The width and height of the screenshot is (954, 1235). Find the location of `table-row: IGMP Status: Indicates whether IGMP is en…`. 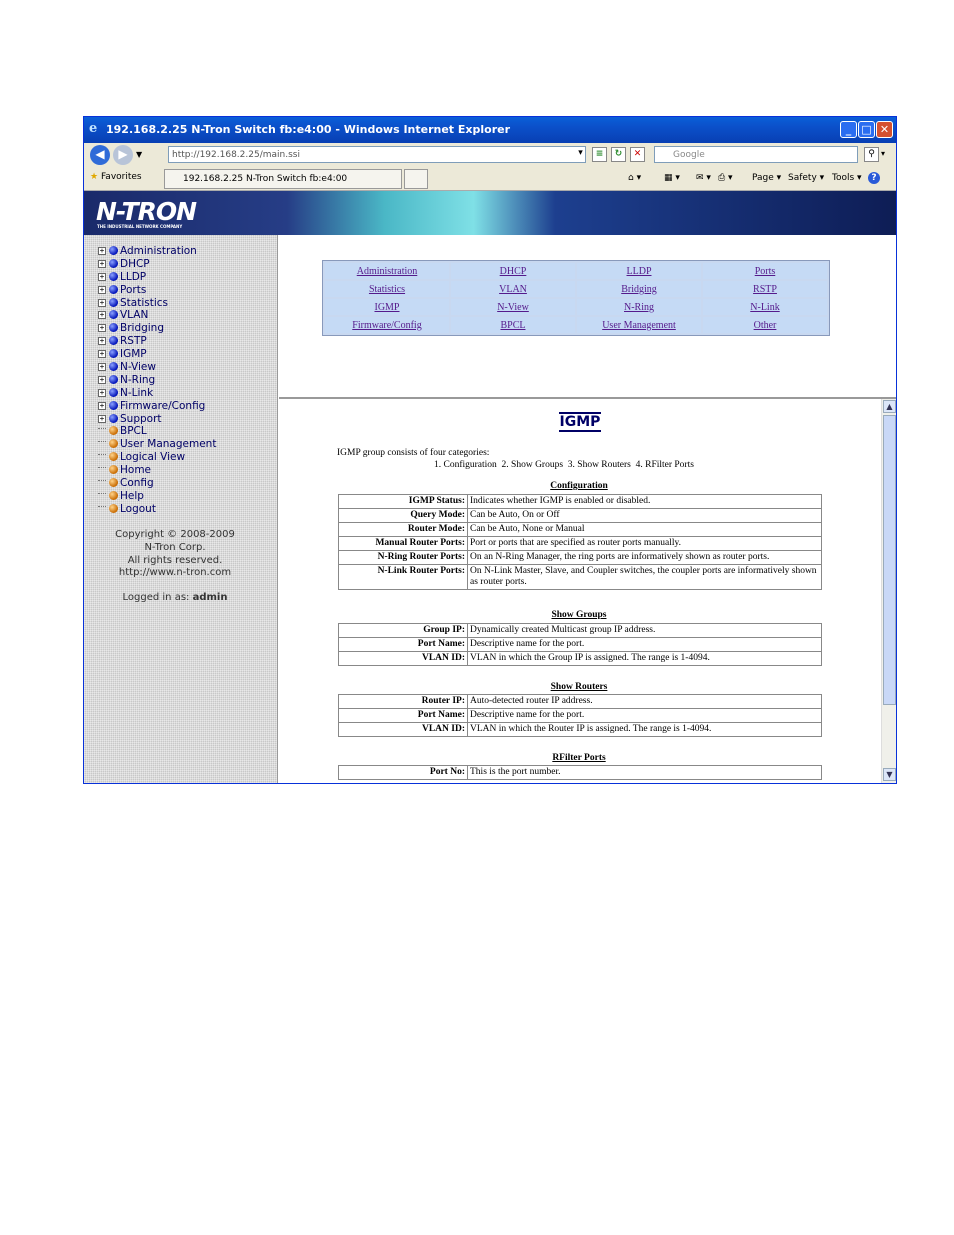

table-row: IGMP Status: Indicates whether IGMP is en… is located at coordinates (580, 501).